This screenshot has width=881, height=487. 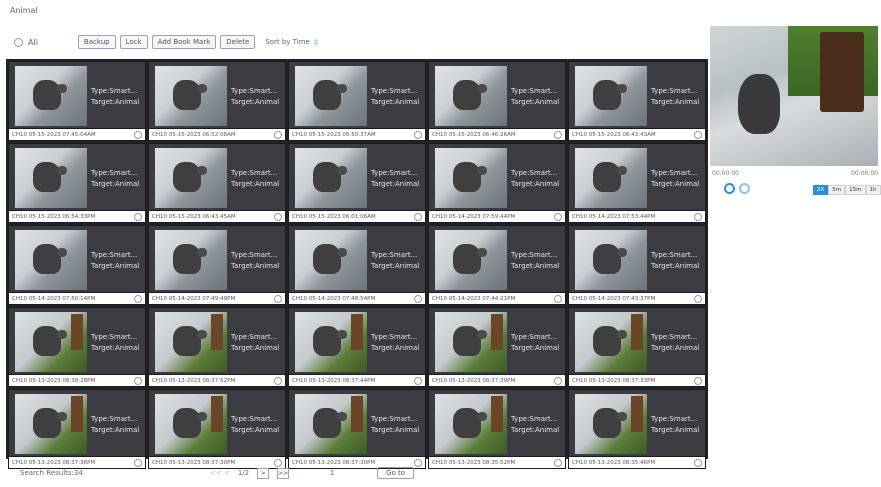 I want to click on speed-5m: 5m, so click(x=837, y=190).